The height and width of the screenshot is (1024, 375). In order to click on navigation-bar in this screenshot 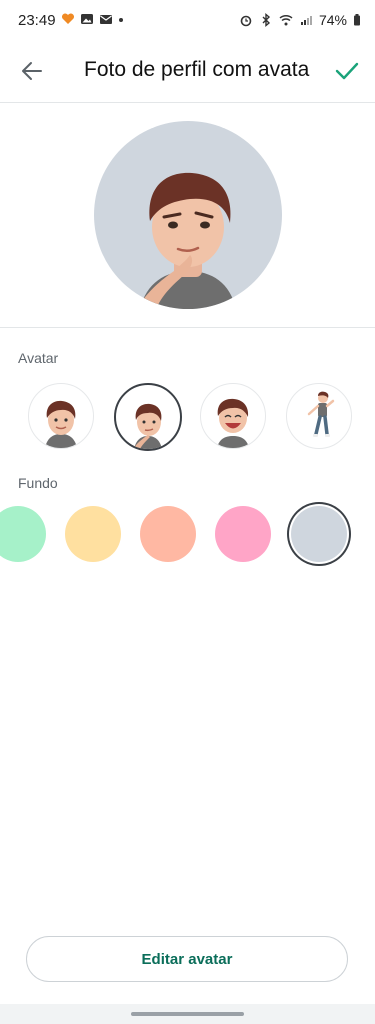, I will do `click(187, 1014)`.